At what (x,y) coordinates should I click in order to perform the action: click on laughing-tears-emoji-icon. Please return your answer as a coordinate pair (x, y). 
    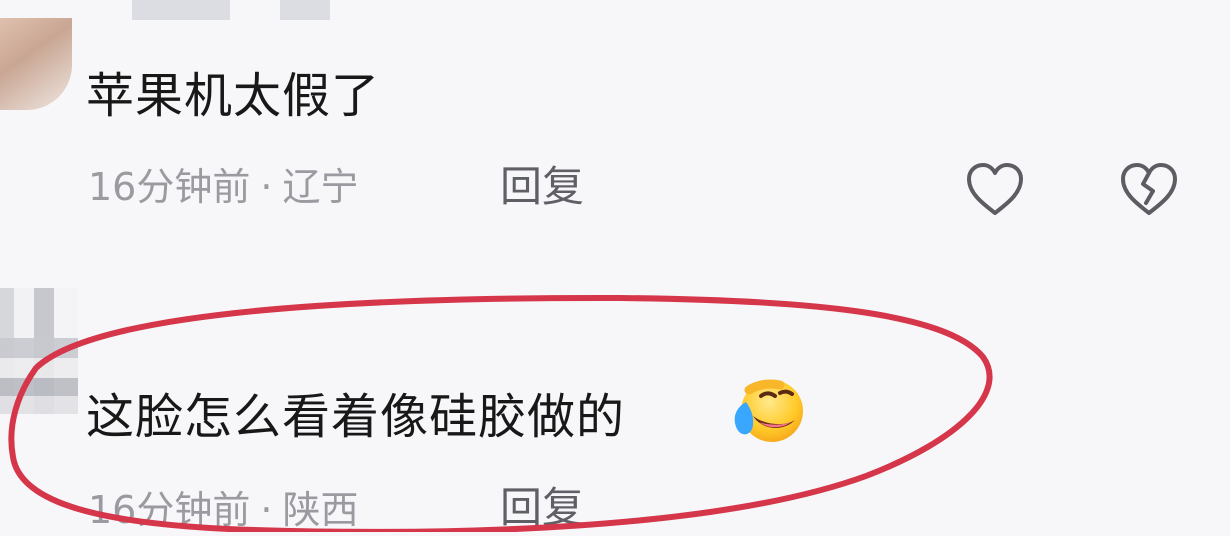
    Looking at the image, I should click on (768, 410).